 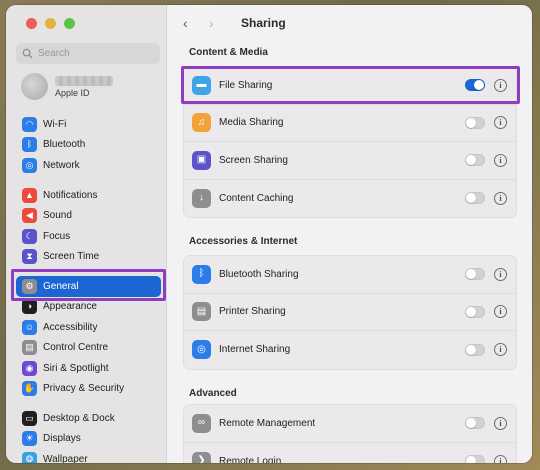 What do you see at coordinates (84, 80) in the screenshot?
I see `account-name-redacted` at bounding box center [84, 80].